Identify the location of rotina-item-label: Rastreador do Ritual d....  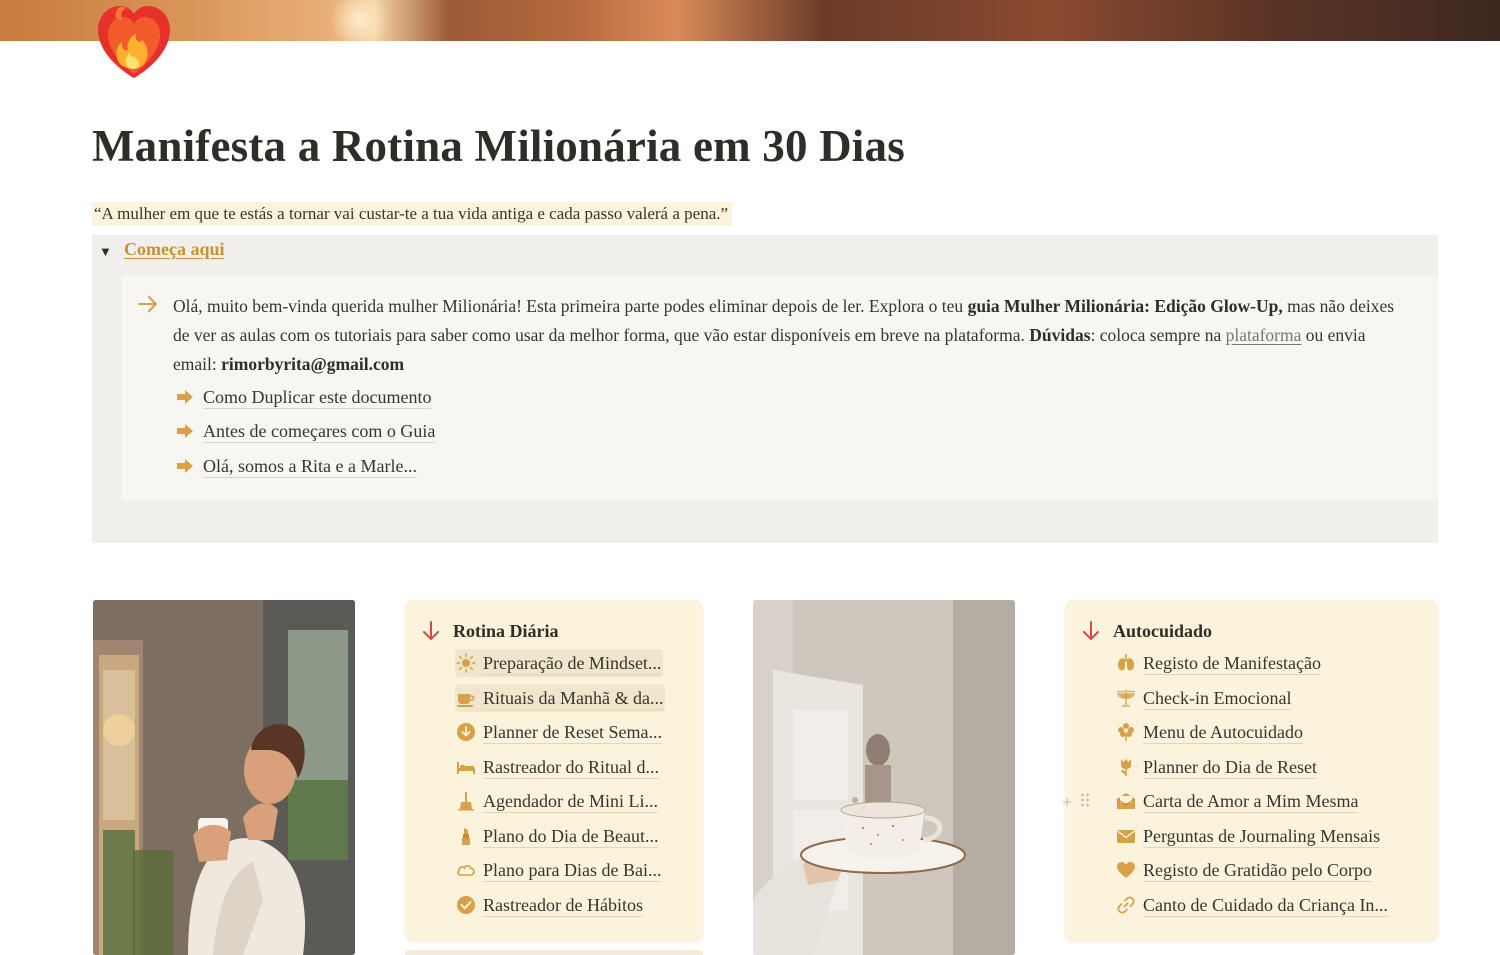
(571, 767).